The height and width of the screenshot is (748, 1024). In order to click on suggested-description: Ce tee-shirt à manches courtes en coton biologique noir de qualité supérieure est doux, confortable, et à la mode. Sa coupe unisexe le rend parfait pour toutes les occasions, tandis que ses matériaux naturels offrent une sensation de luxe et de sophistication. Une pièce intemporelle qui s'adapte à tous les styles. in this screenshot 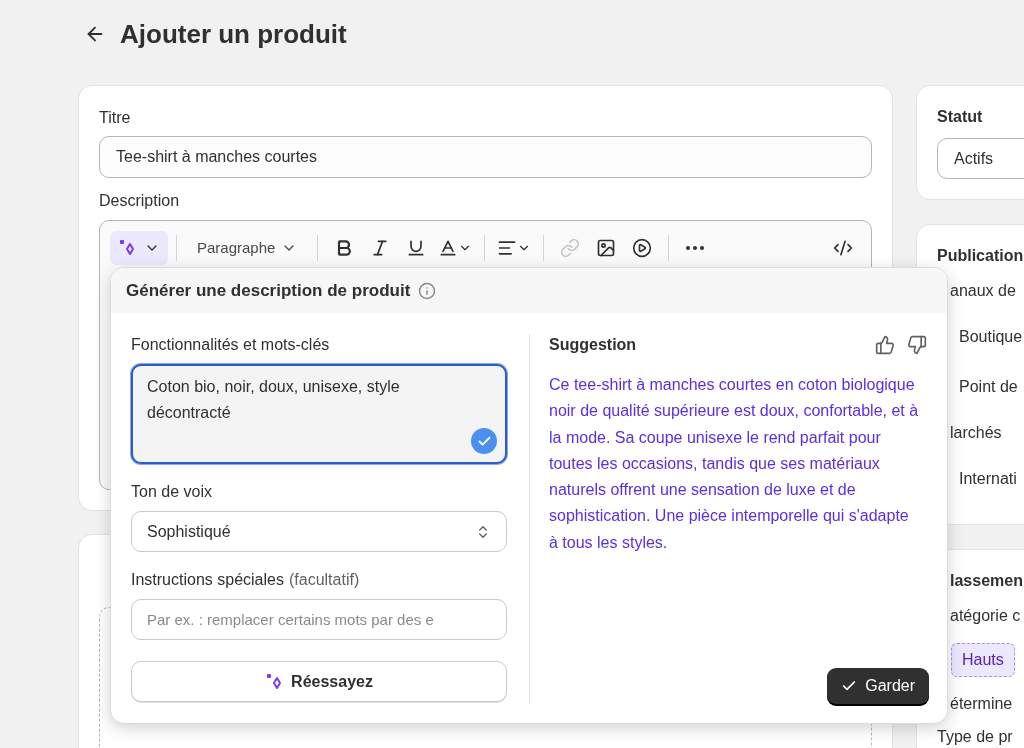, I will do `click(734, 464)`.